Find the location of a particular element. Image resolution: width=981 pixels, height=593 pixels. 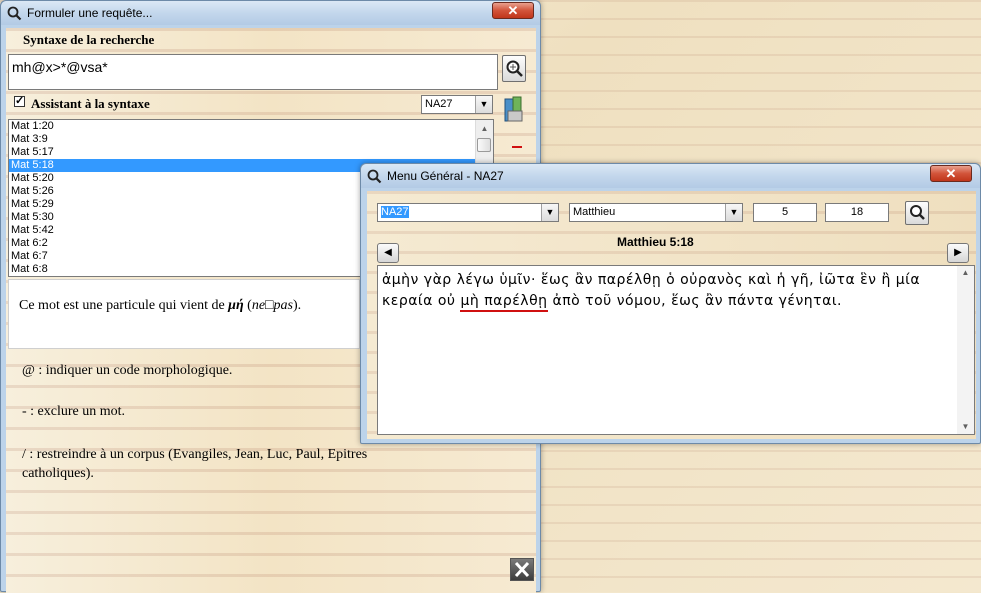

result-item: Mat 1:20 is located at coordinates (251, 126).